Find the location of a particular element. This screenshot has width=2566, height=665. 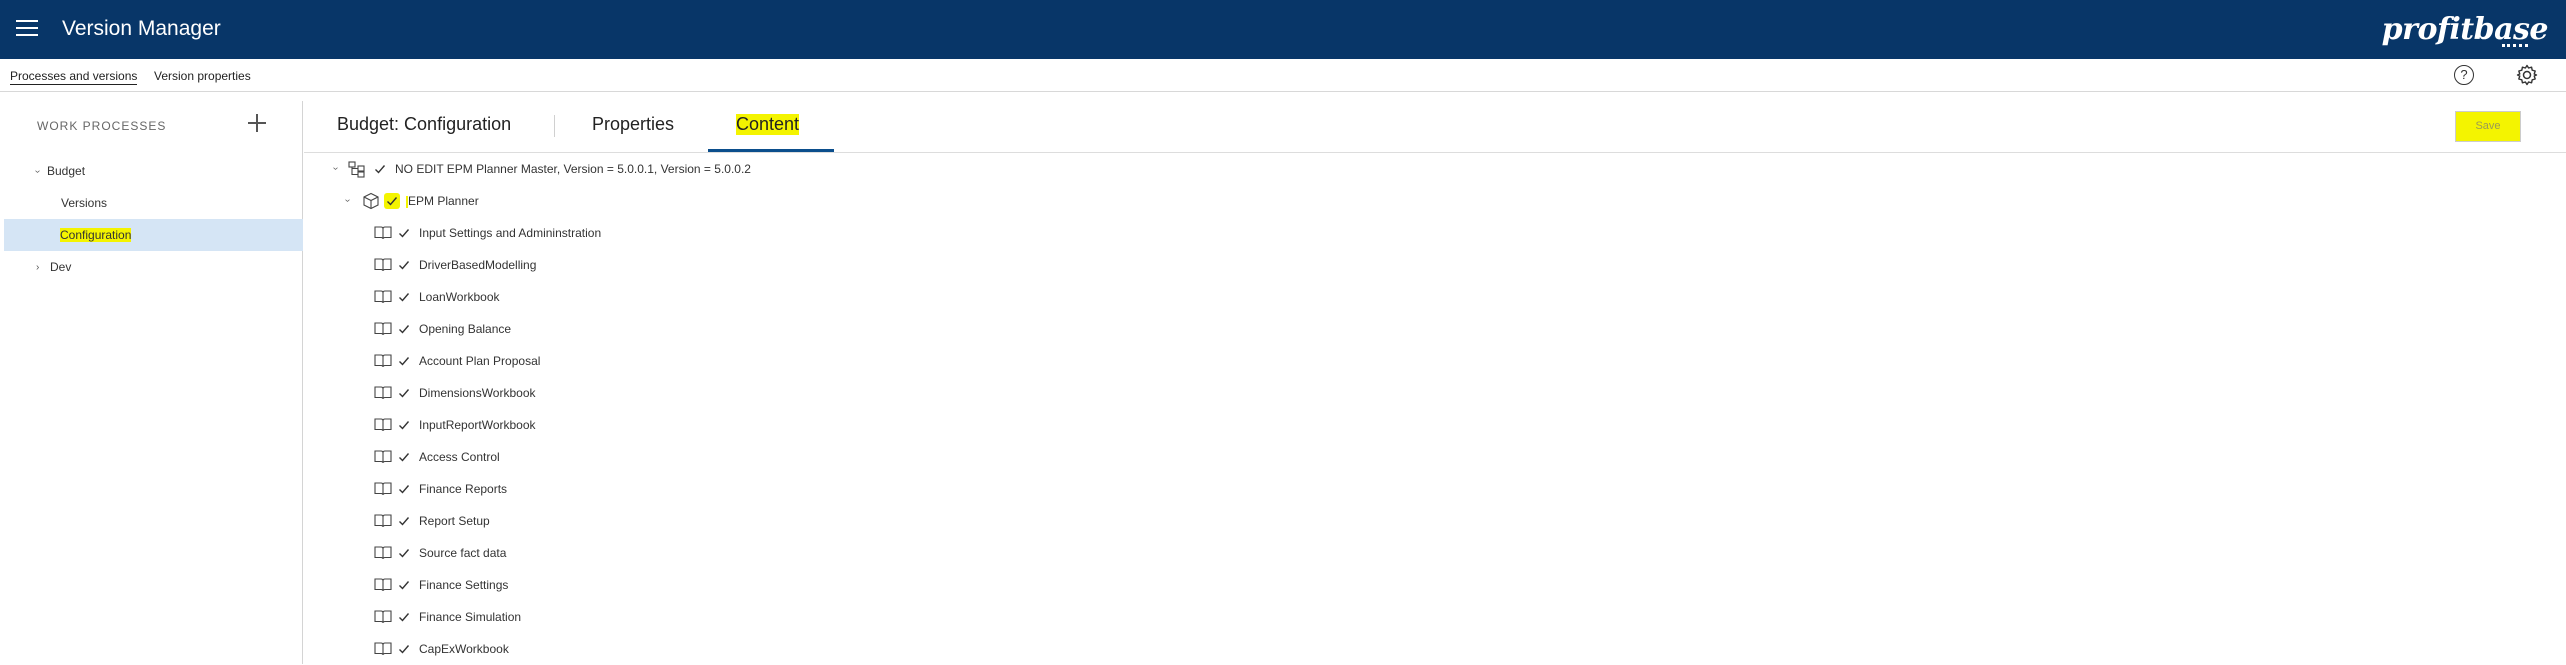

hamburger-menu-icon is located at coordinates (27, 29).